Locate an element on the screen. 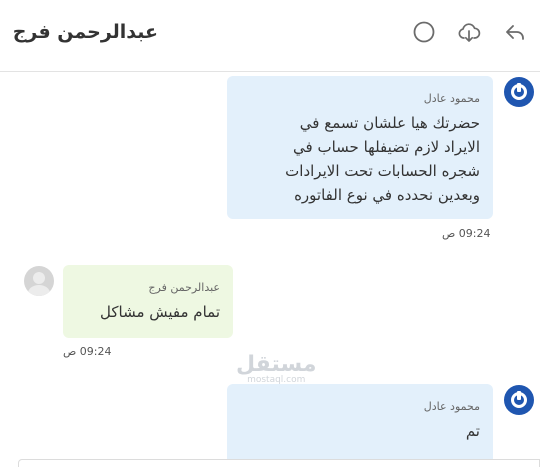  sender-name: عبدالرحمن فرج is located at coordinates (184, 287).